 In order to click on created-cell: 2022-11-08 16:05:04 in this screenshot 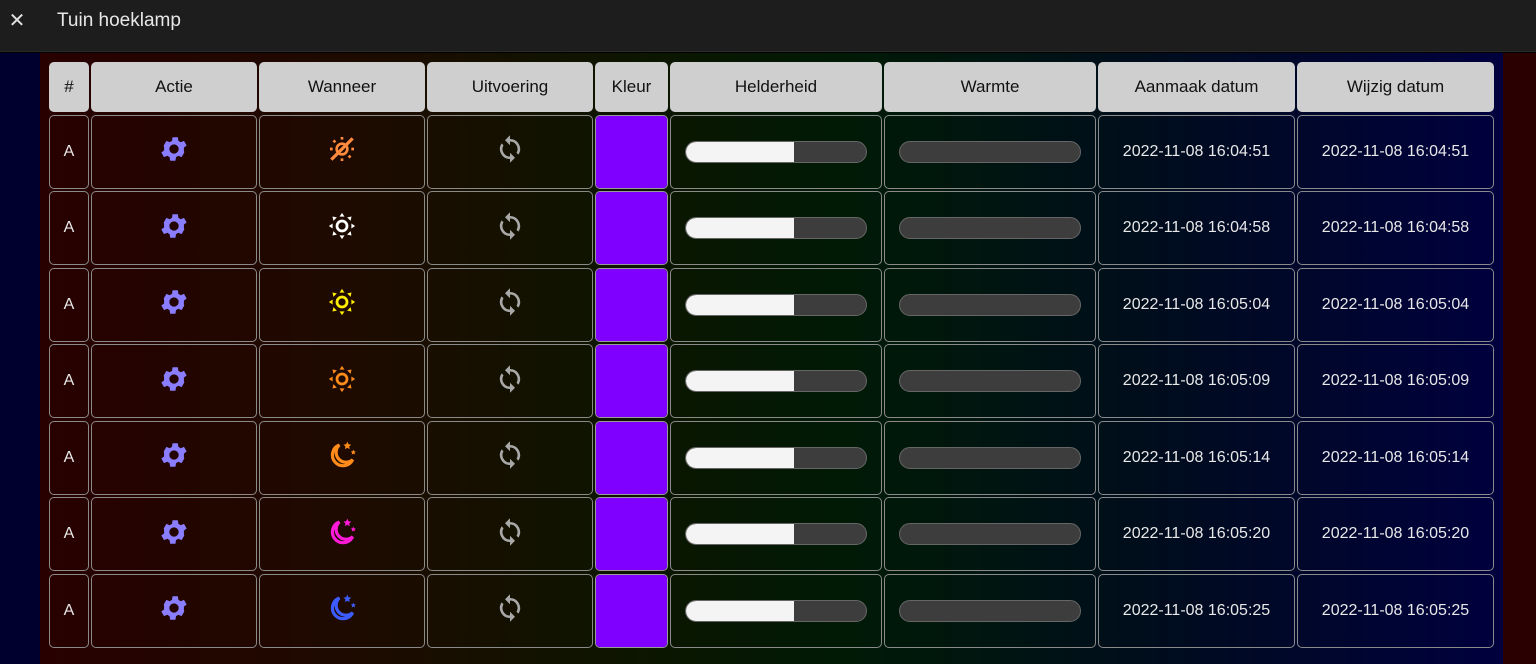, I will do `click(1196, 304)`.